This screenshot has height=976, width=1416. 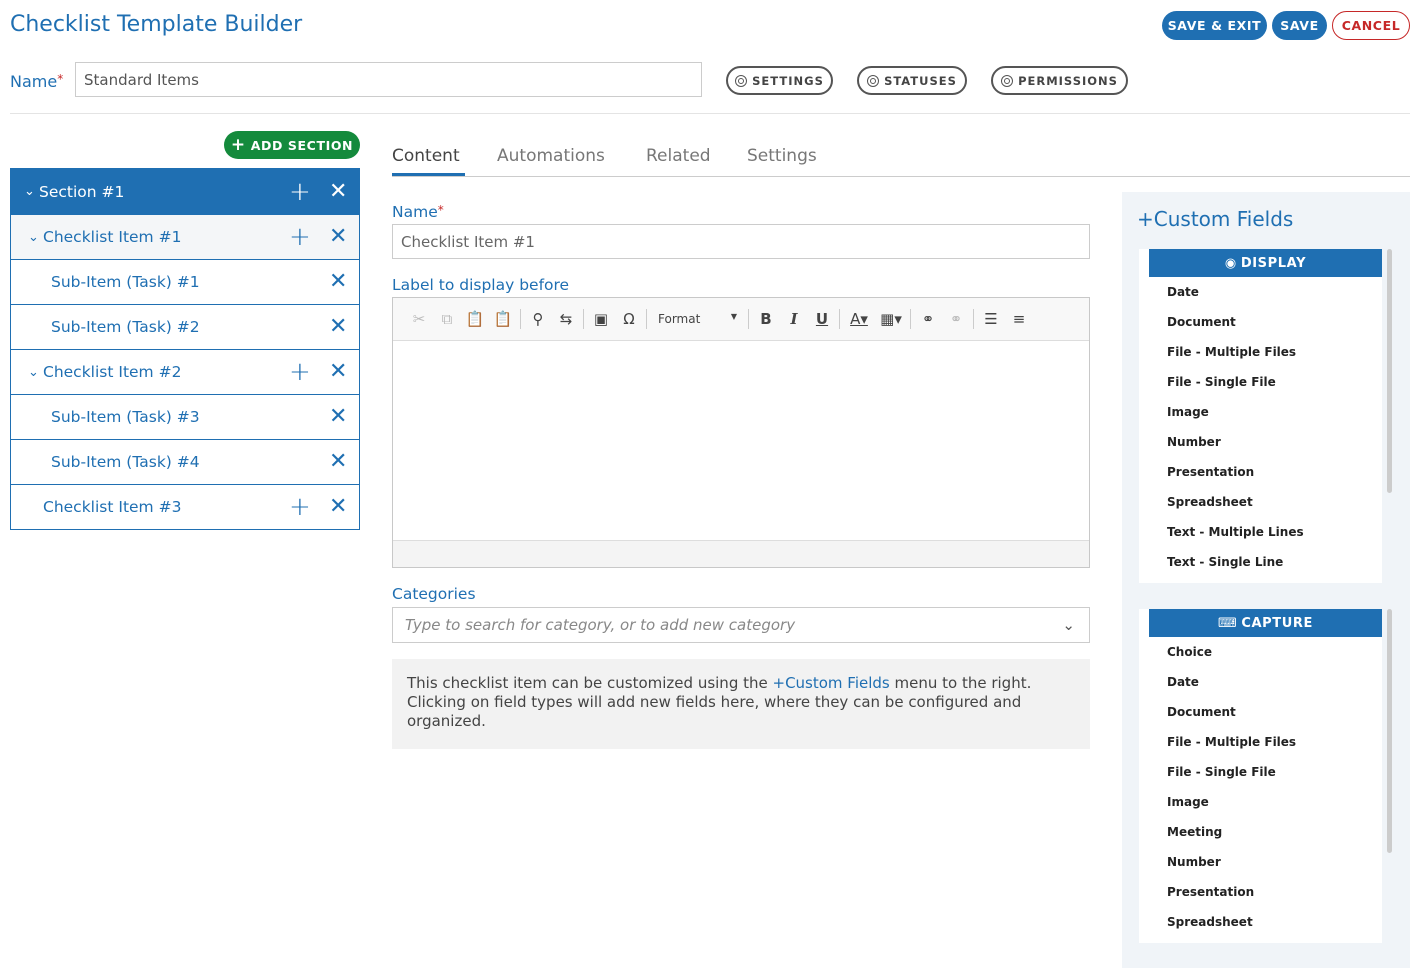 I want to click on tab-content: Content, so click(x=426, y=156).